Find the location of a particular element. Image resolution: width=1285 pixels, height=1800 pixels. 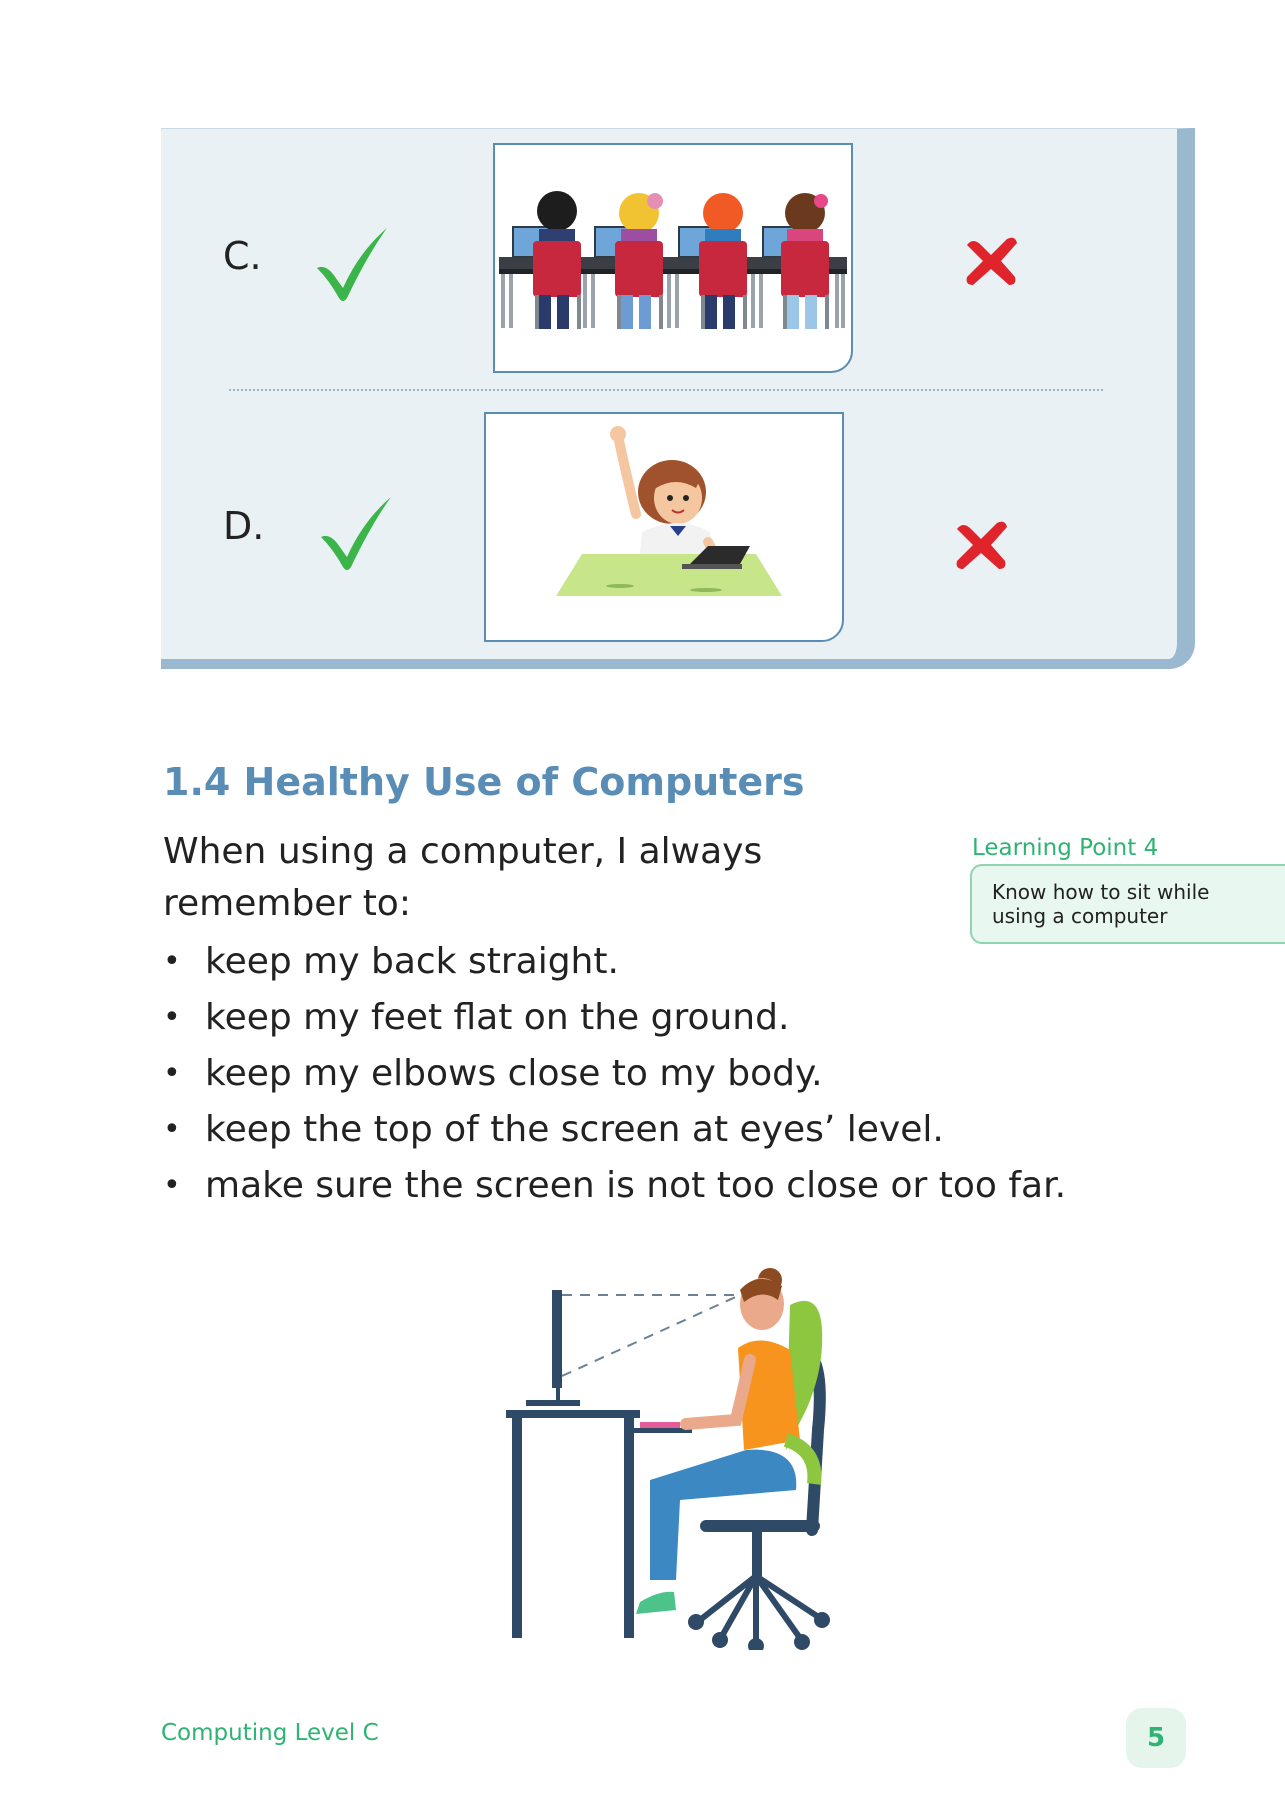

list-item: keep my feet flat on the ground. is located at coordinates (614, 1018).